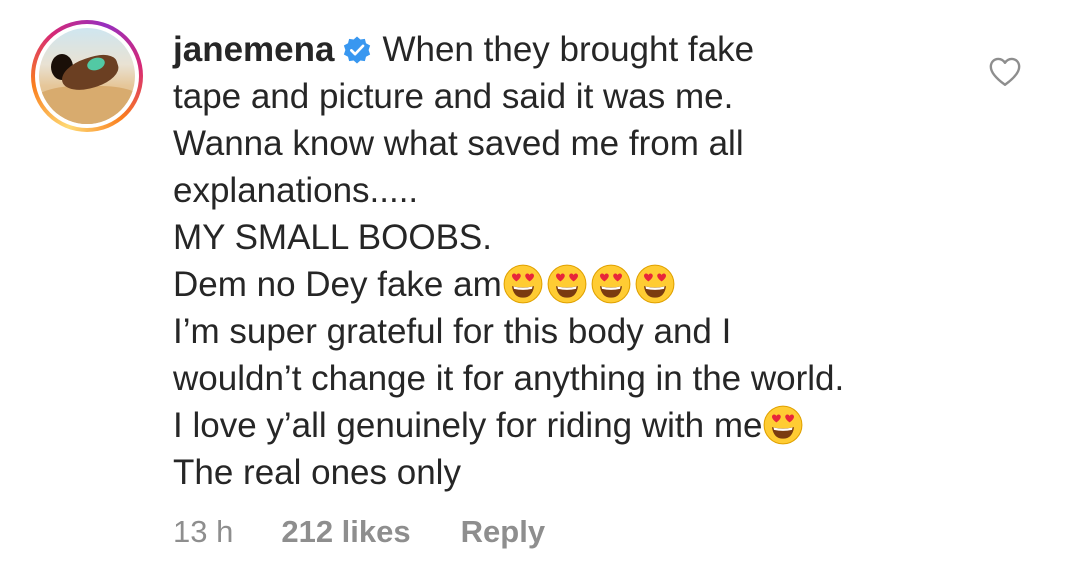 This screenshot has width=1080, height=574. What do you see at coordinates (453, 96) in the screenshot?
I see `comment-line: tape and picture and said it was me.` at bounding box center [453, 96].